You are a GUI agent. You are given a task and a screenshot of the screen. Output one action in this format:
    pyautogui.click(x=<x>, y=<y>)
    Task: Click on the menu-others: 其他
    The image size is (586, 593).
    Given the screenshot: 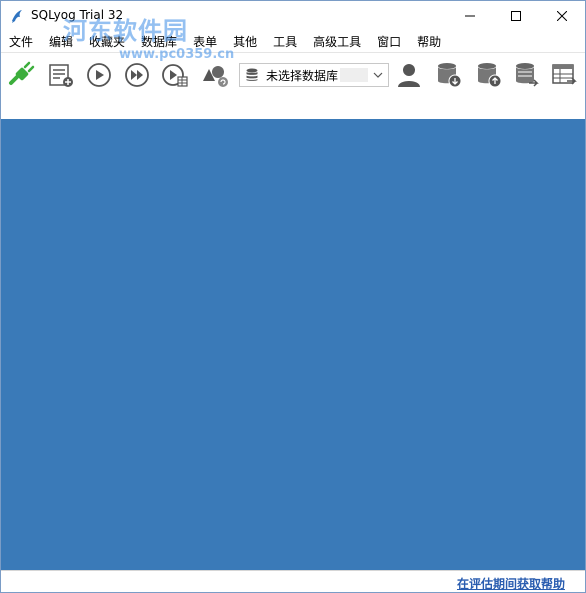 What is the action you would take?
    pyautogui.click(x=245, y=41)
    